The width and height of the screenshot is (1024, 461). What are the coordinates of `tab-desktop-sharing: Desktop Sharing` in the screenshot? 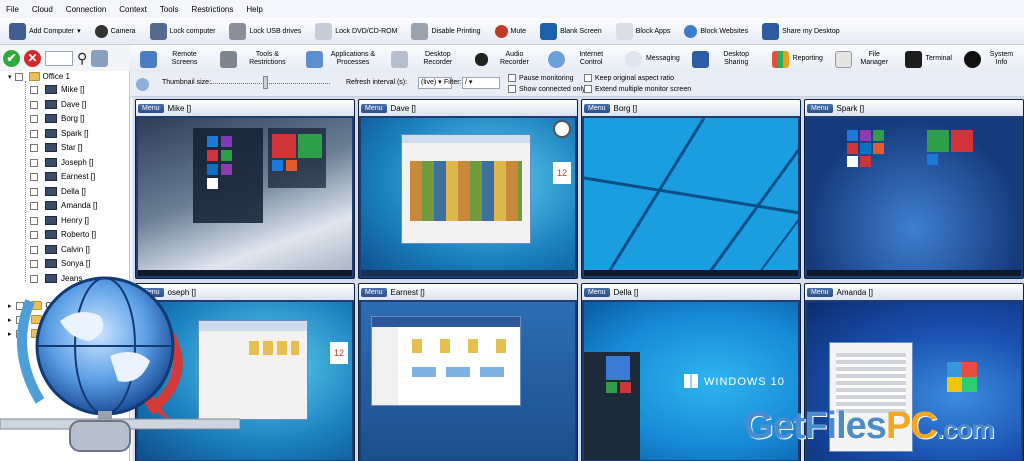 It's located at (726, 59).